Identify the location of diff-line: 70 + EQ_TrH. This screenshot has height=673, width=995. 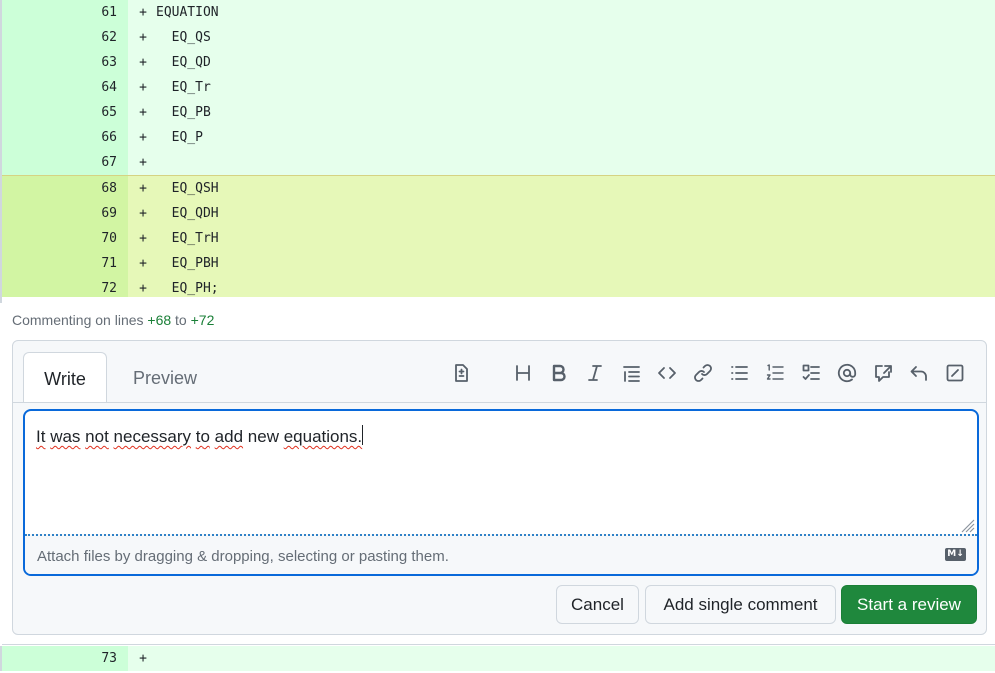
(498, 238).